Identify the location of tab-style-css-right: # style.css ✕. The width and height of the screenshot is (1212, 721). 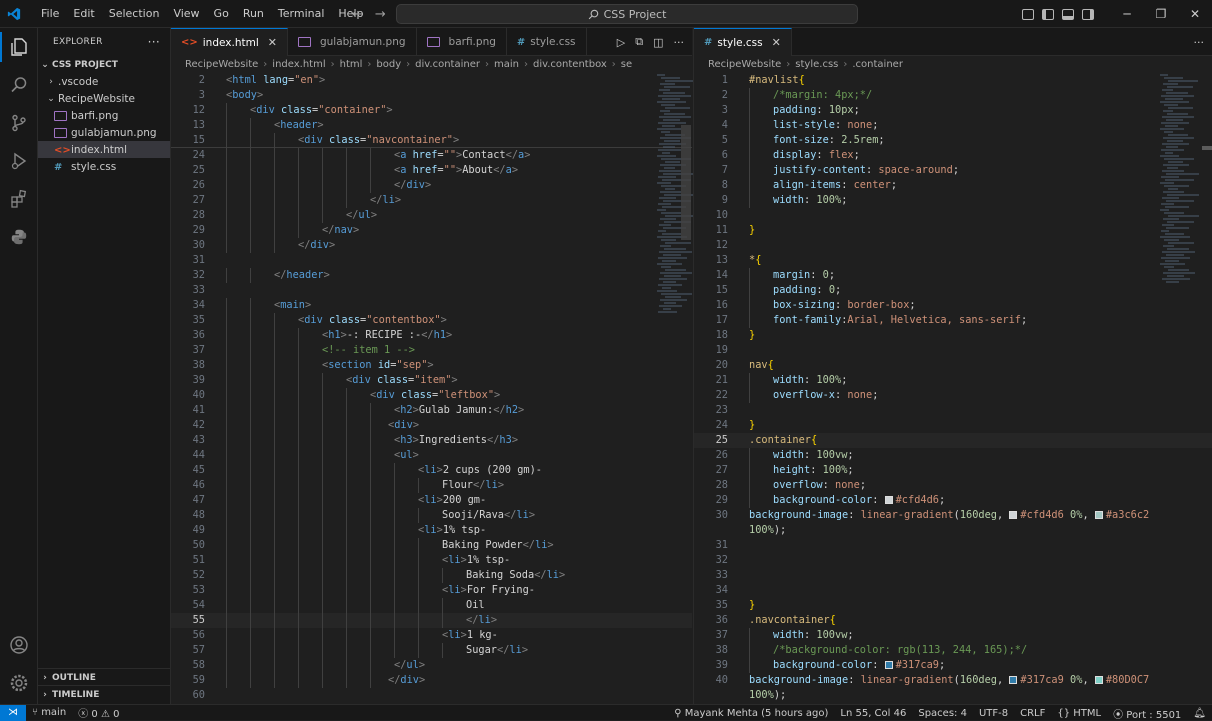
(743, 42).